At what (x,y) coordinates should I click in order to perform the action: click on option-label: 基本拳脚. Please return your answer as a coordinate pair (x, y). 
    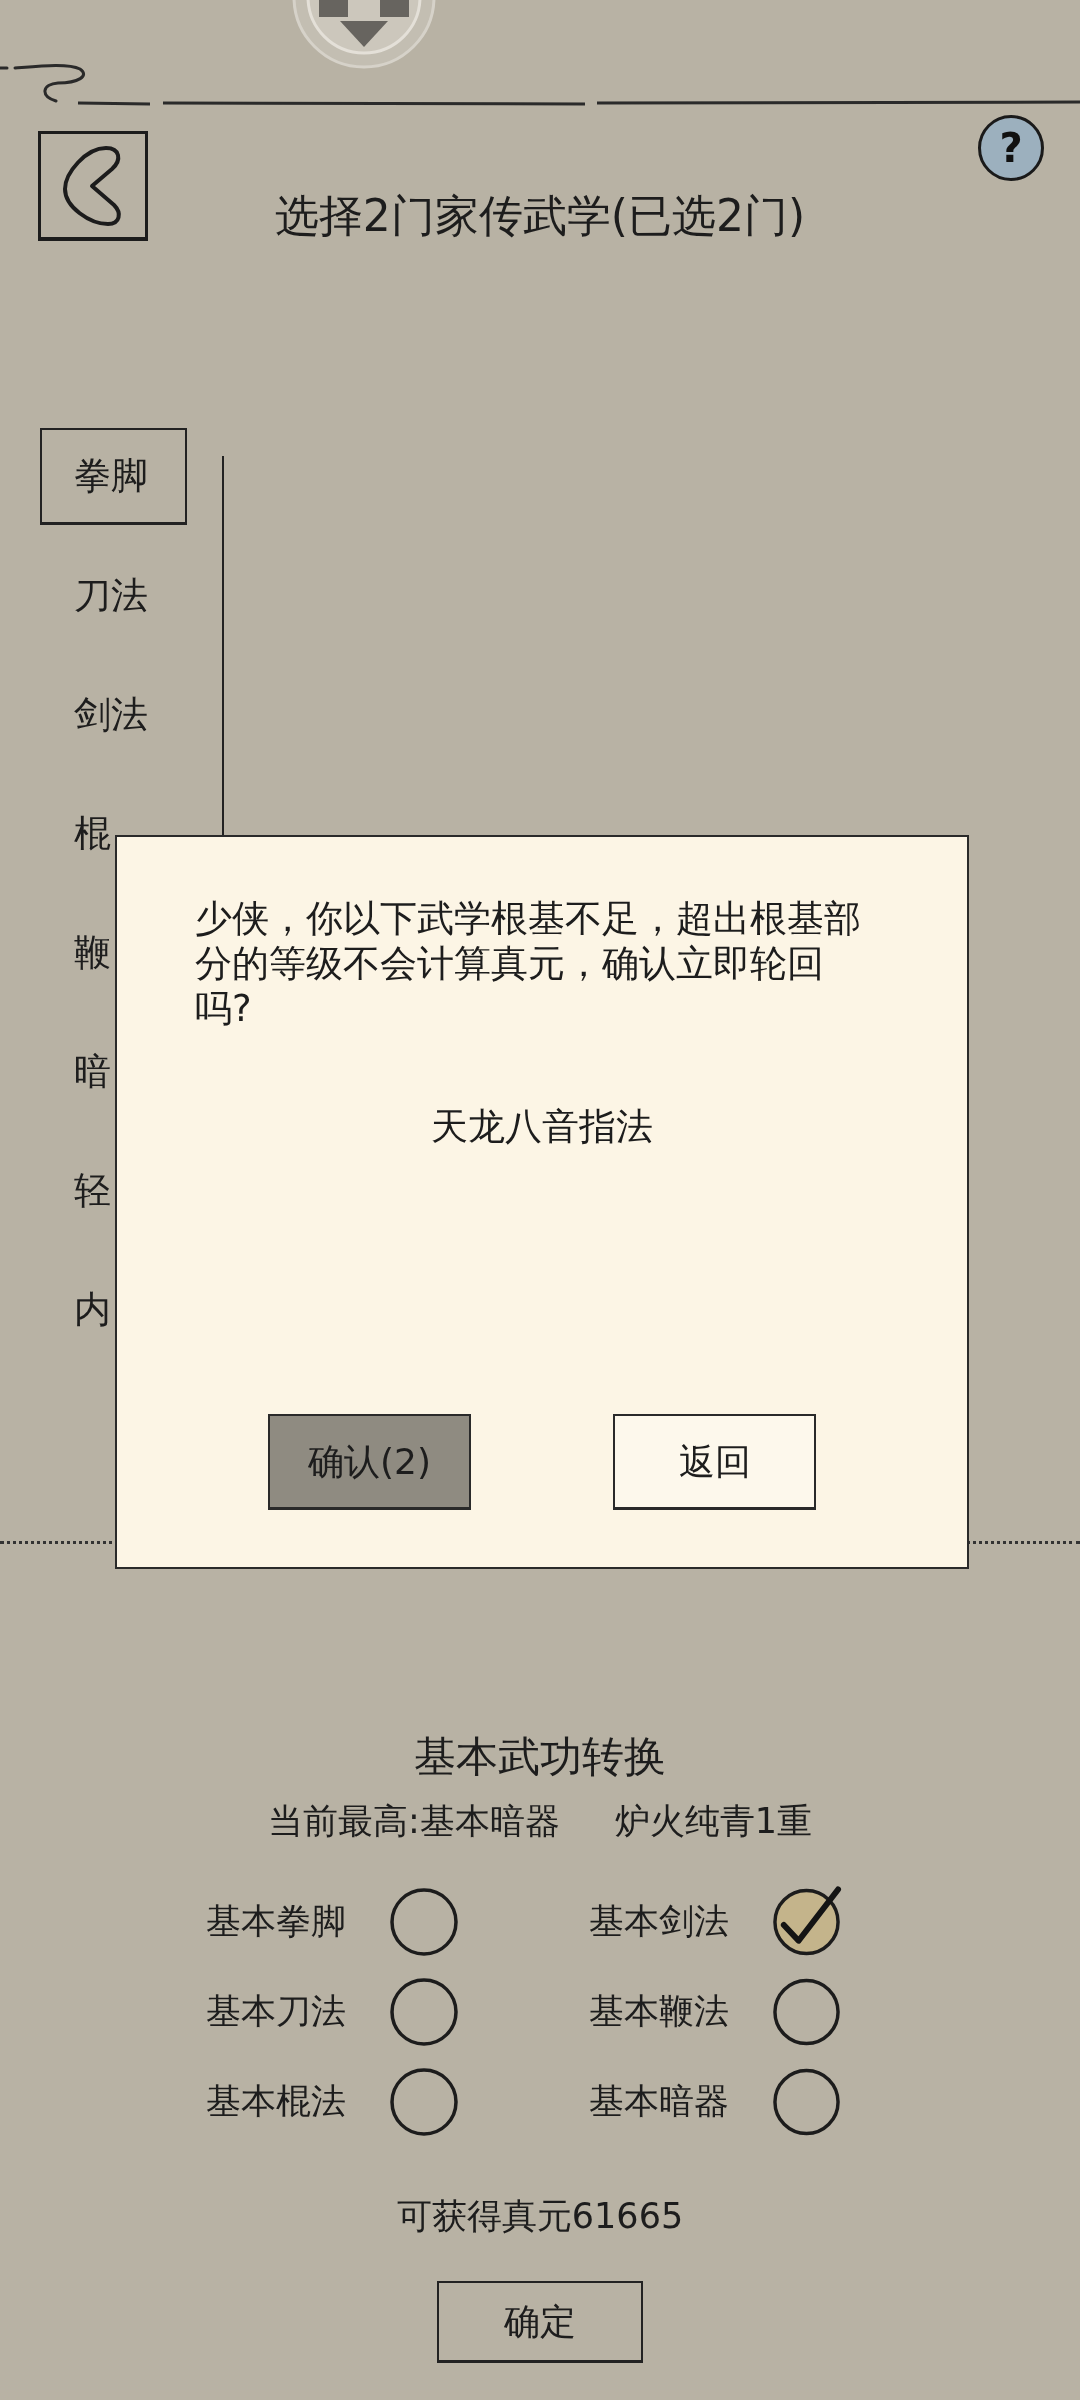
    Looking at the image, I should click on (276, 1921).